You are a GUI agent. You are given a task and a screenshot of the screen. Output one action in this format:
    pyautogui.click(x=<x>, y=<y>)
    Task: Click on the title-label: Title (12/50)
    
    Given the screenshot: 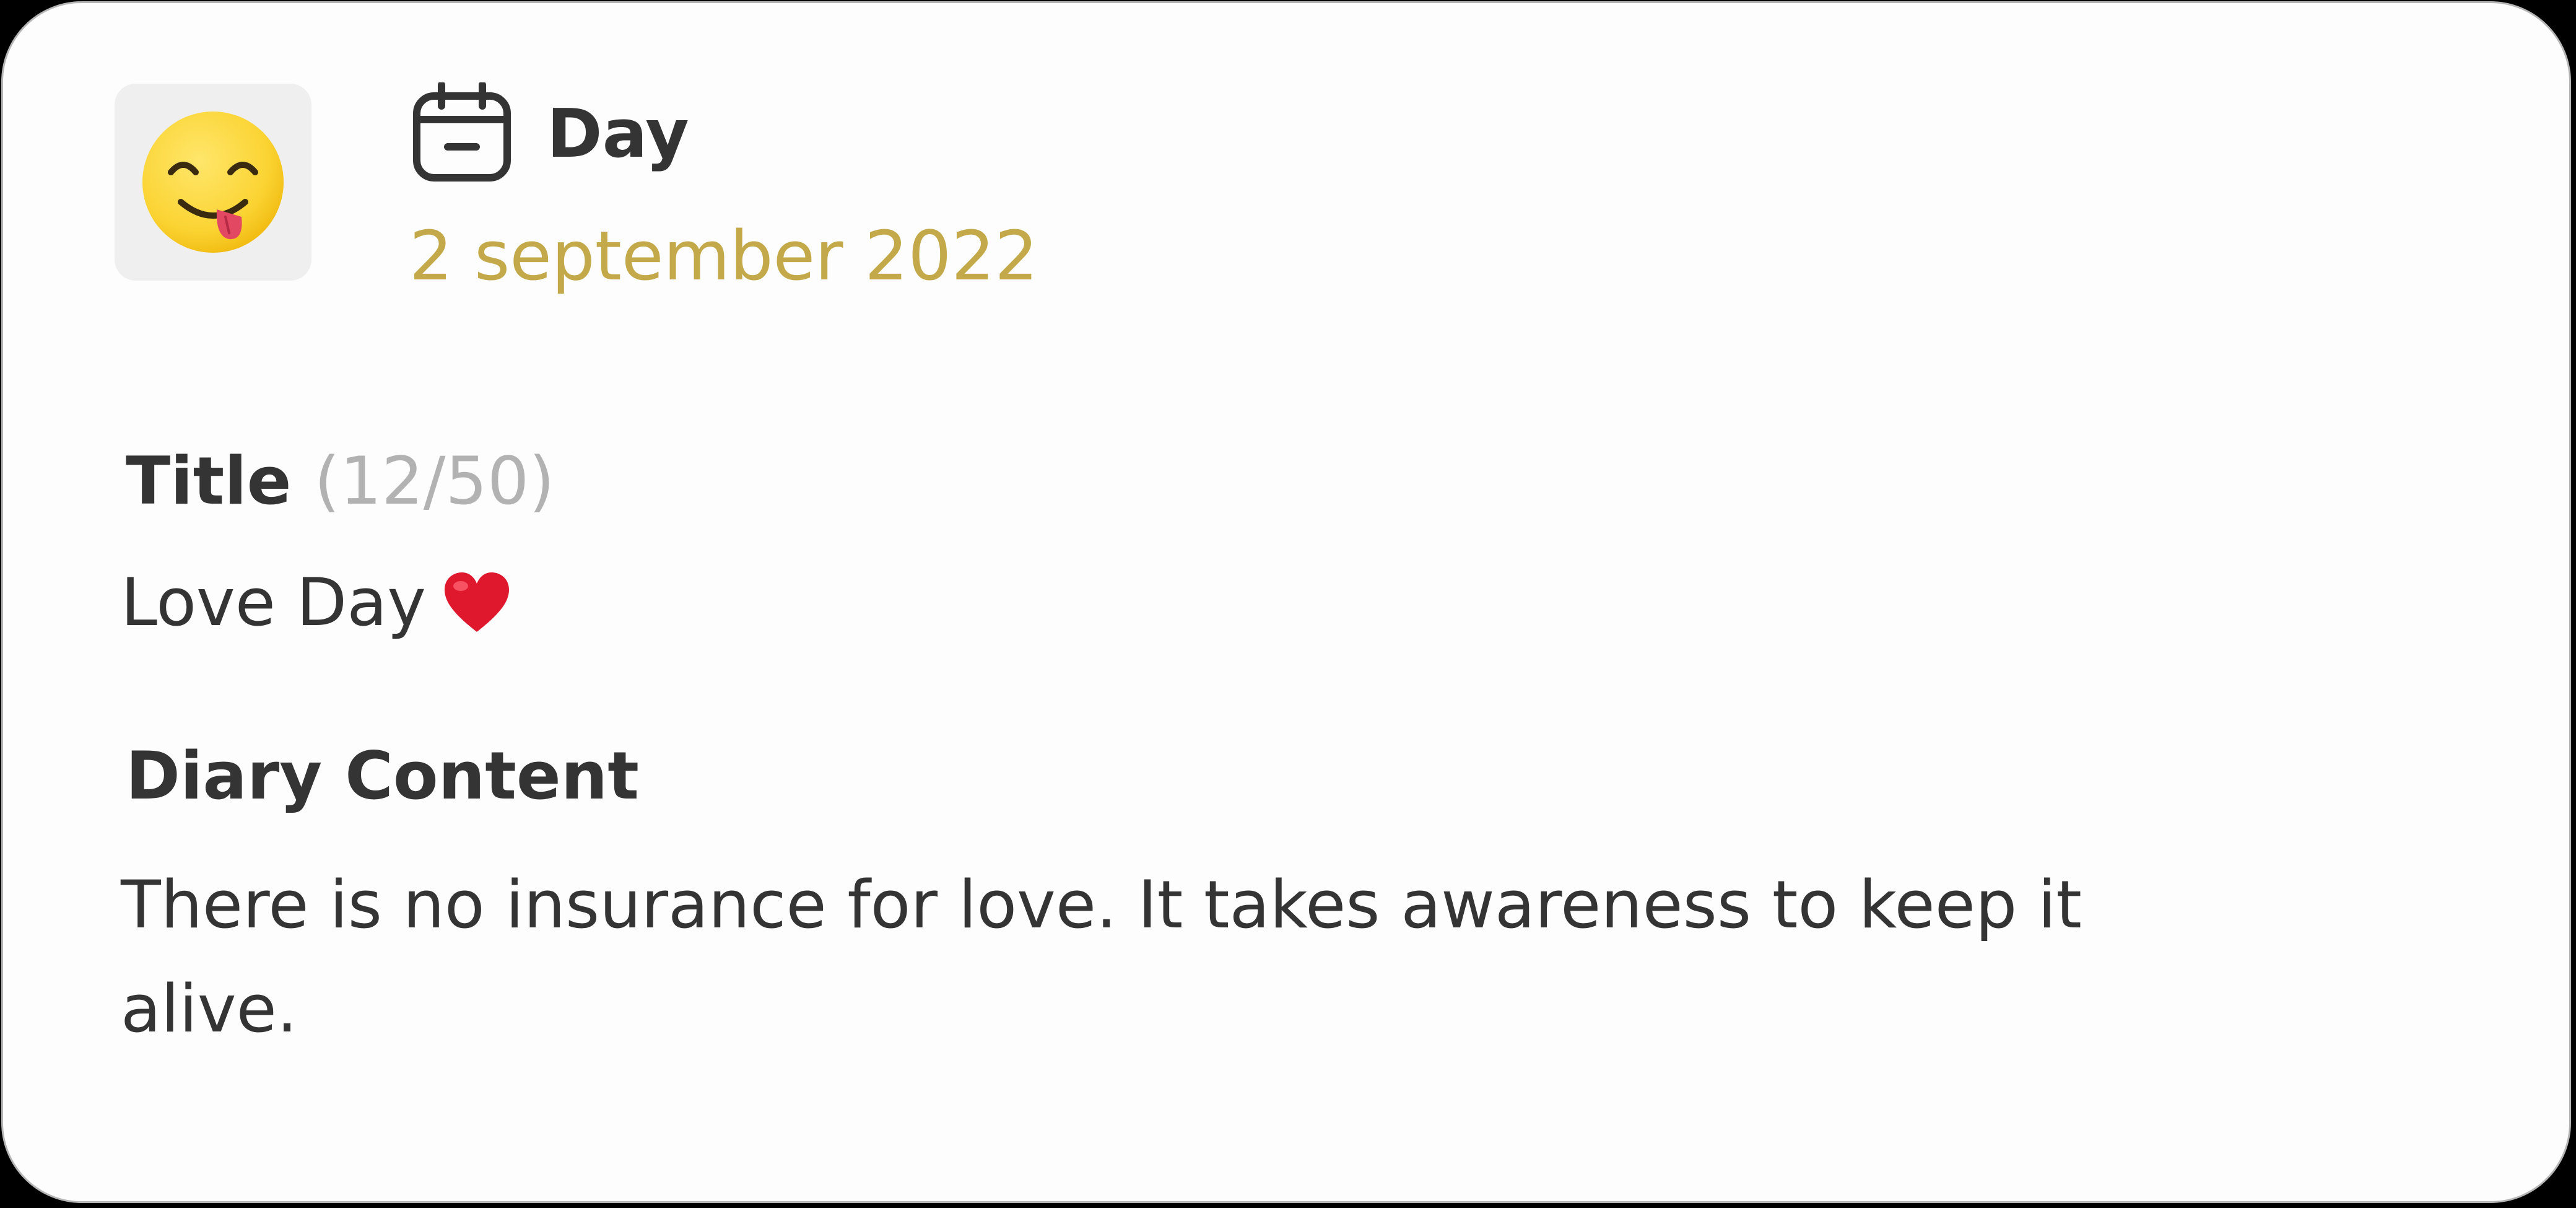 What is the action you would take?
    pyautogui.click(x=340, y=481)
    